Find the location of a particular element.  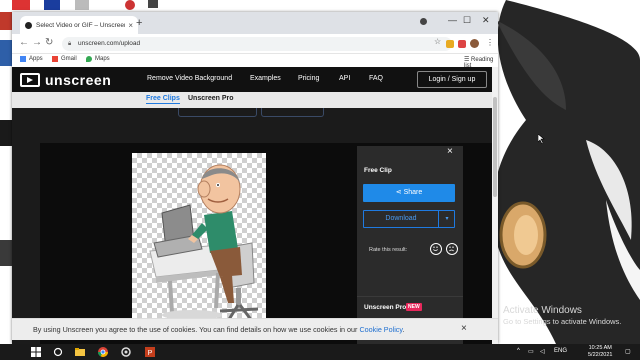

mouse-cursor-icon is located at coordinates (541, 139).